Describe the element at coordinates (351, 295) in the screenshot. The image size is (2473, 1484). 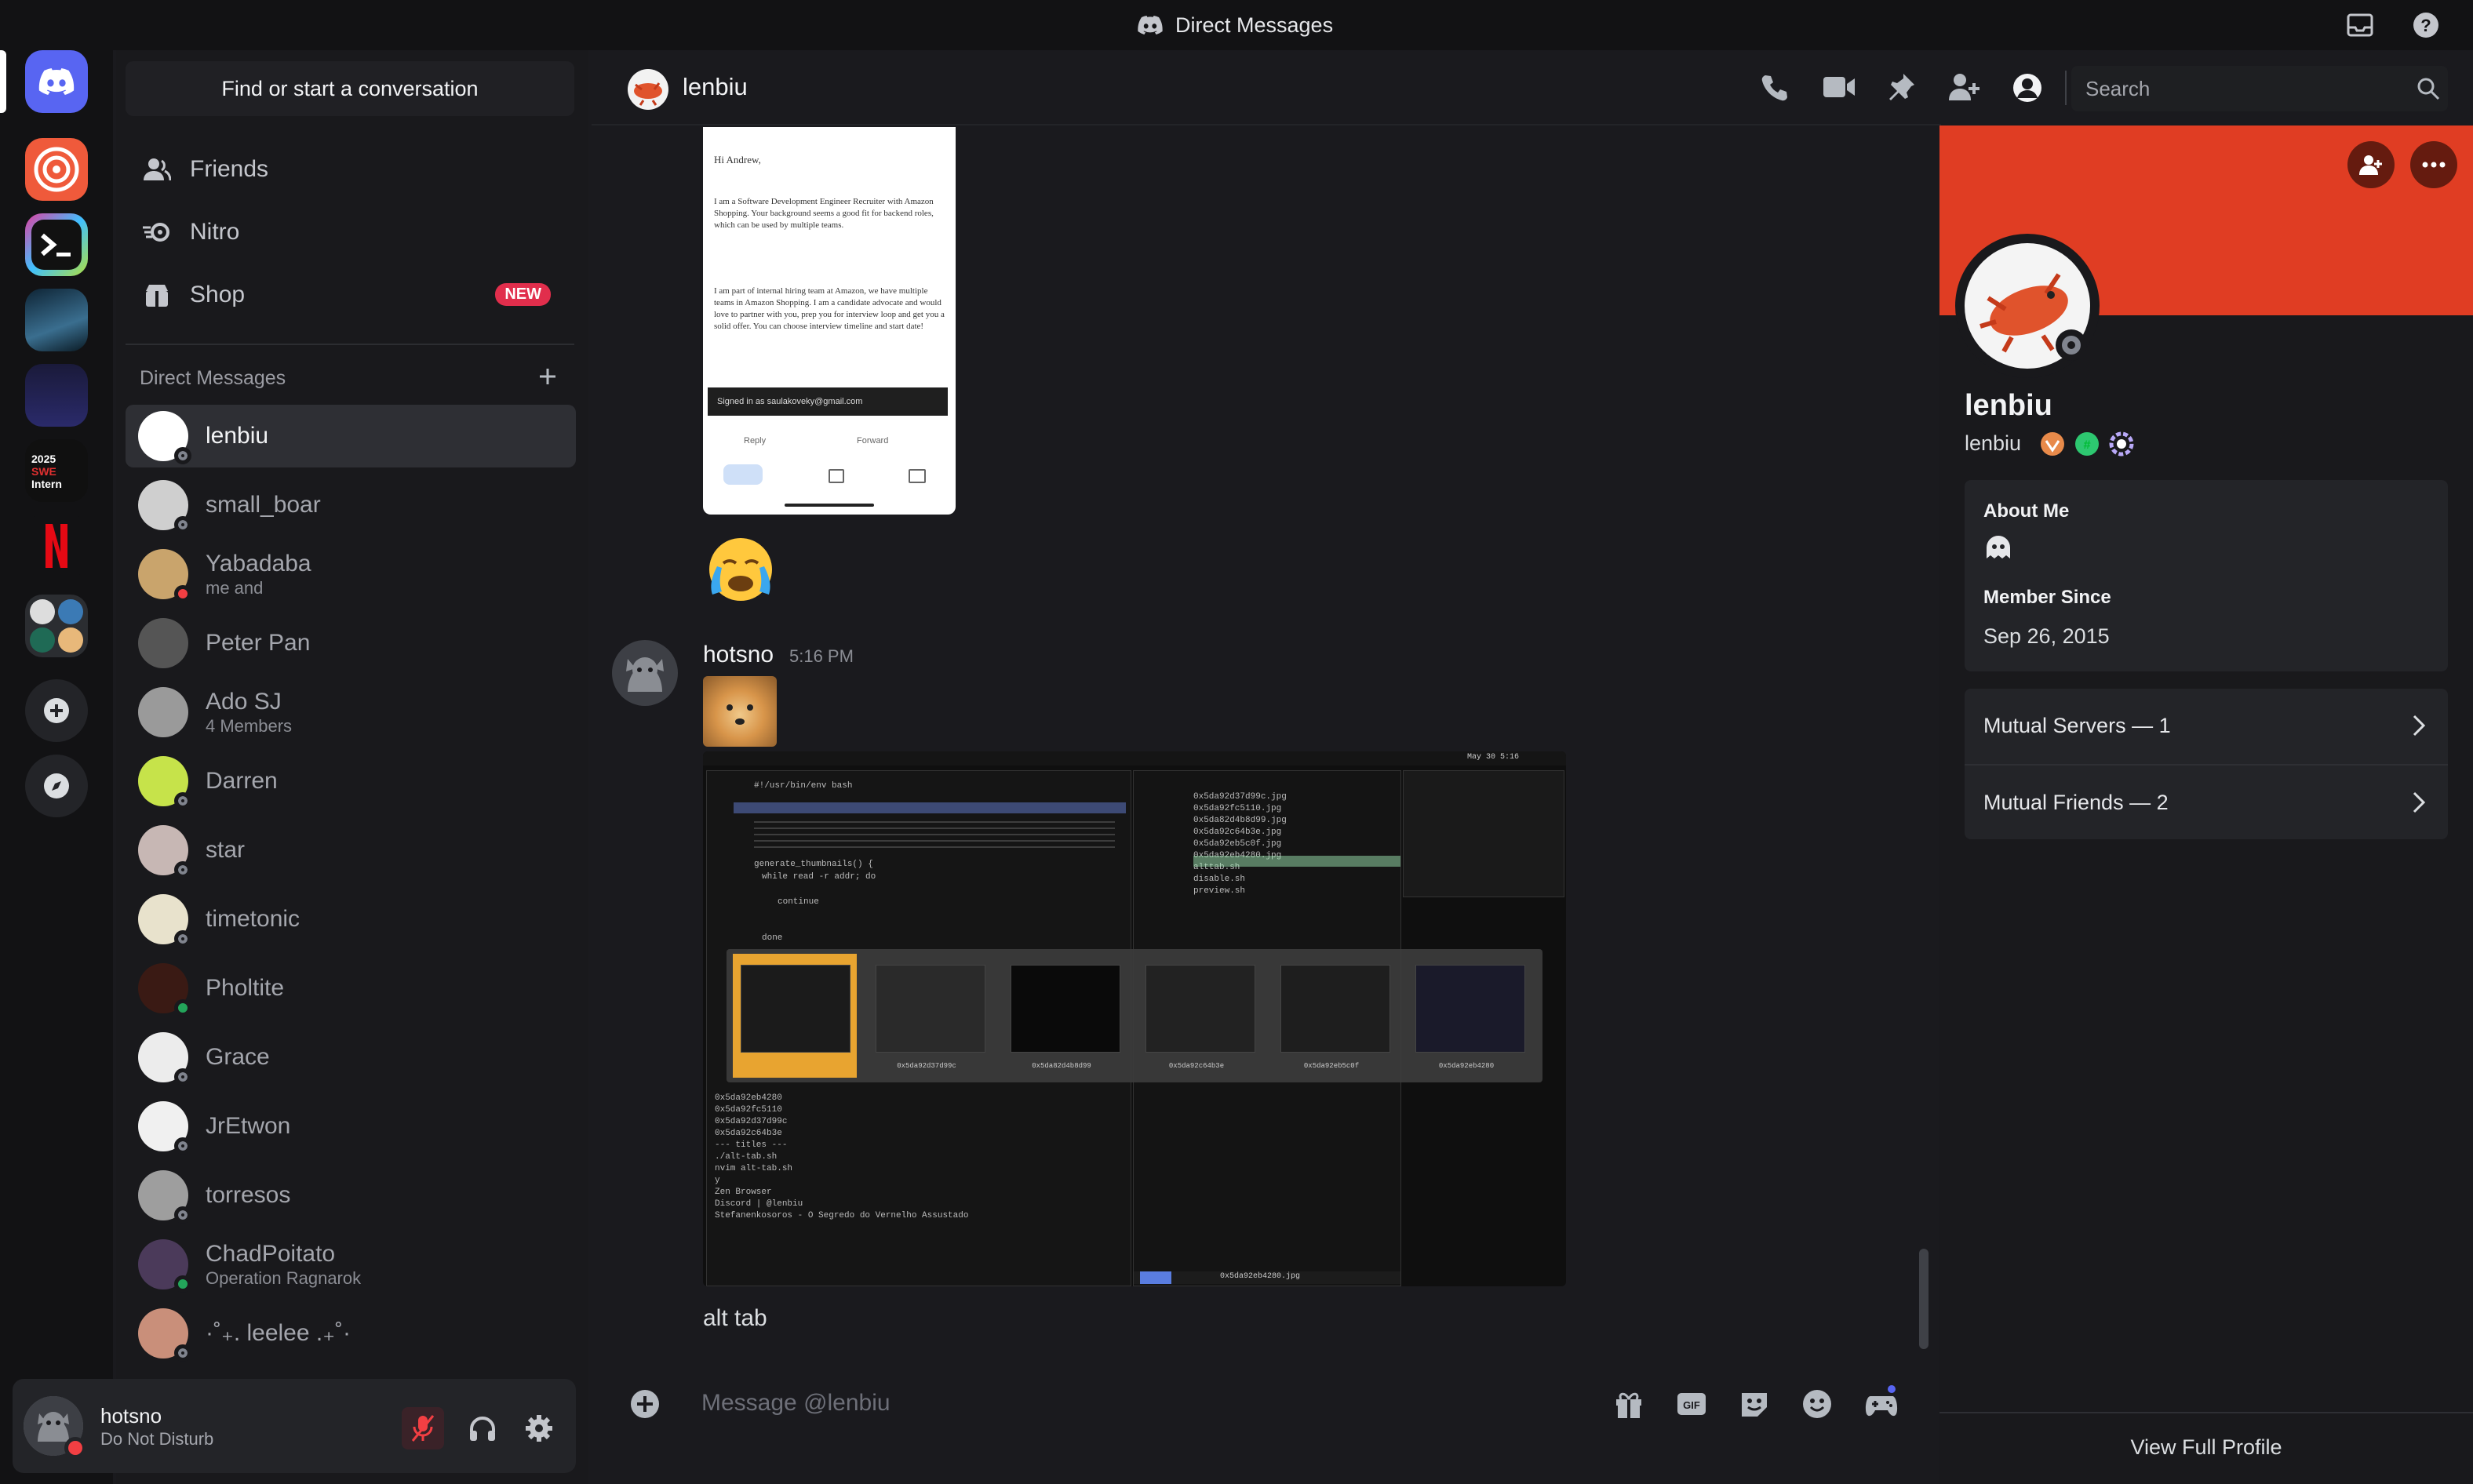
I see `nav-shop: Shop NEW` at that location.